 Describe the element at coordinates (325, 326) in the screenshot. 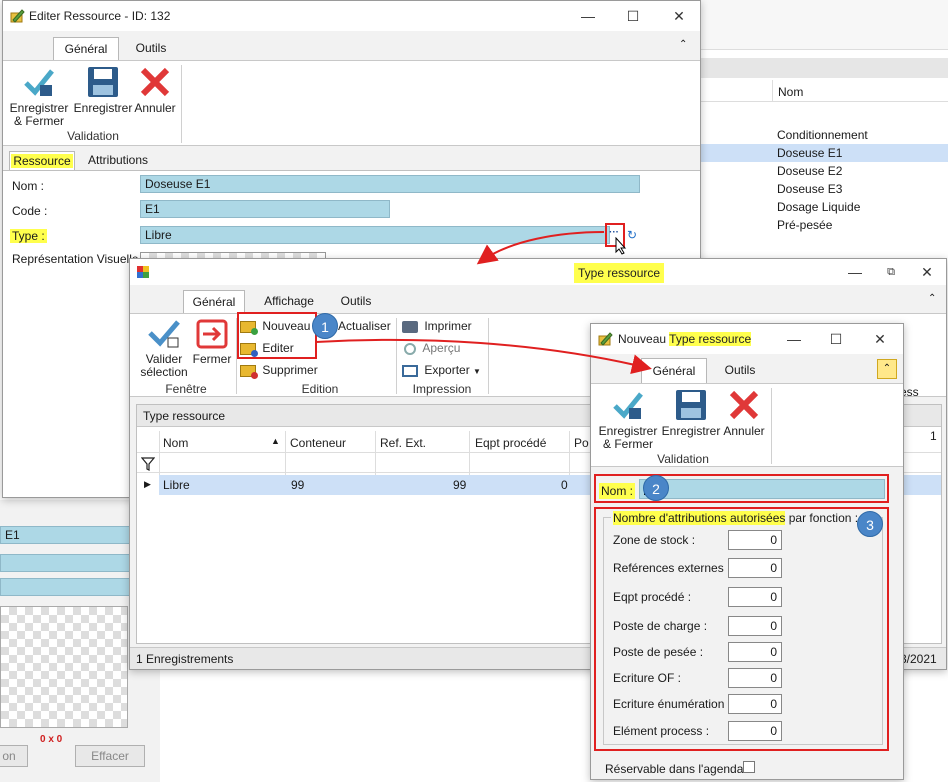

I see `annotation-badge-1: 1` at that location.